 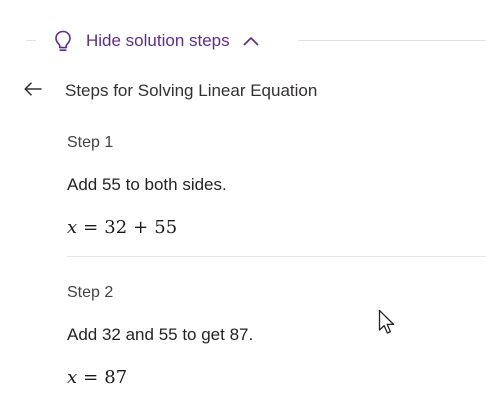 I want to click on toggle-divider-right, so click(x=392, y=40).